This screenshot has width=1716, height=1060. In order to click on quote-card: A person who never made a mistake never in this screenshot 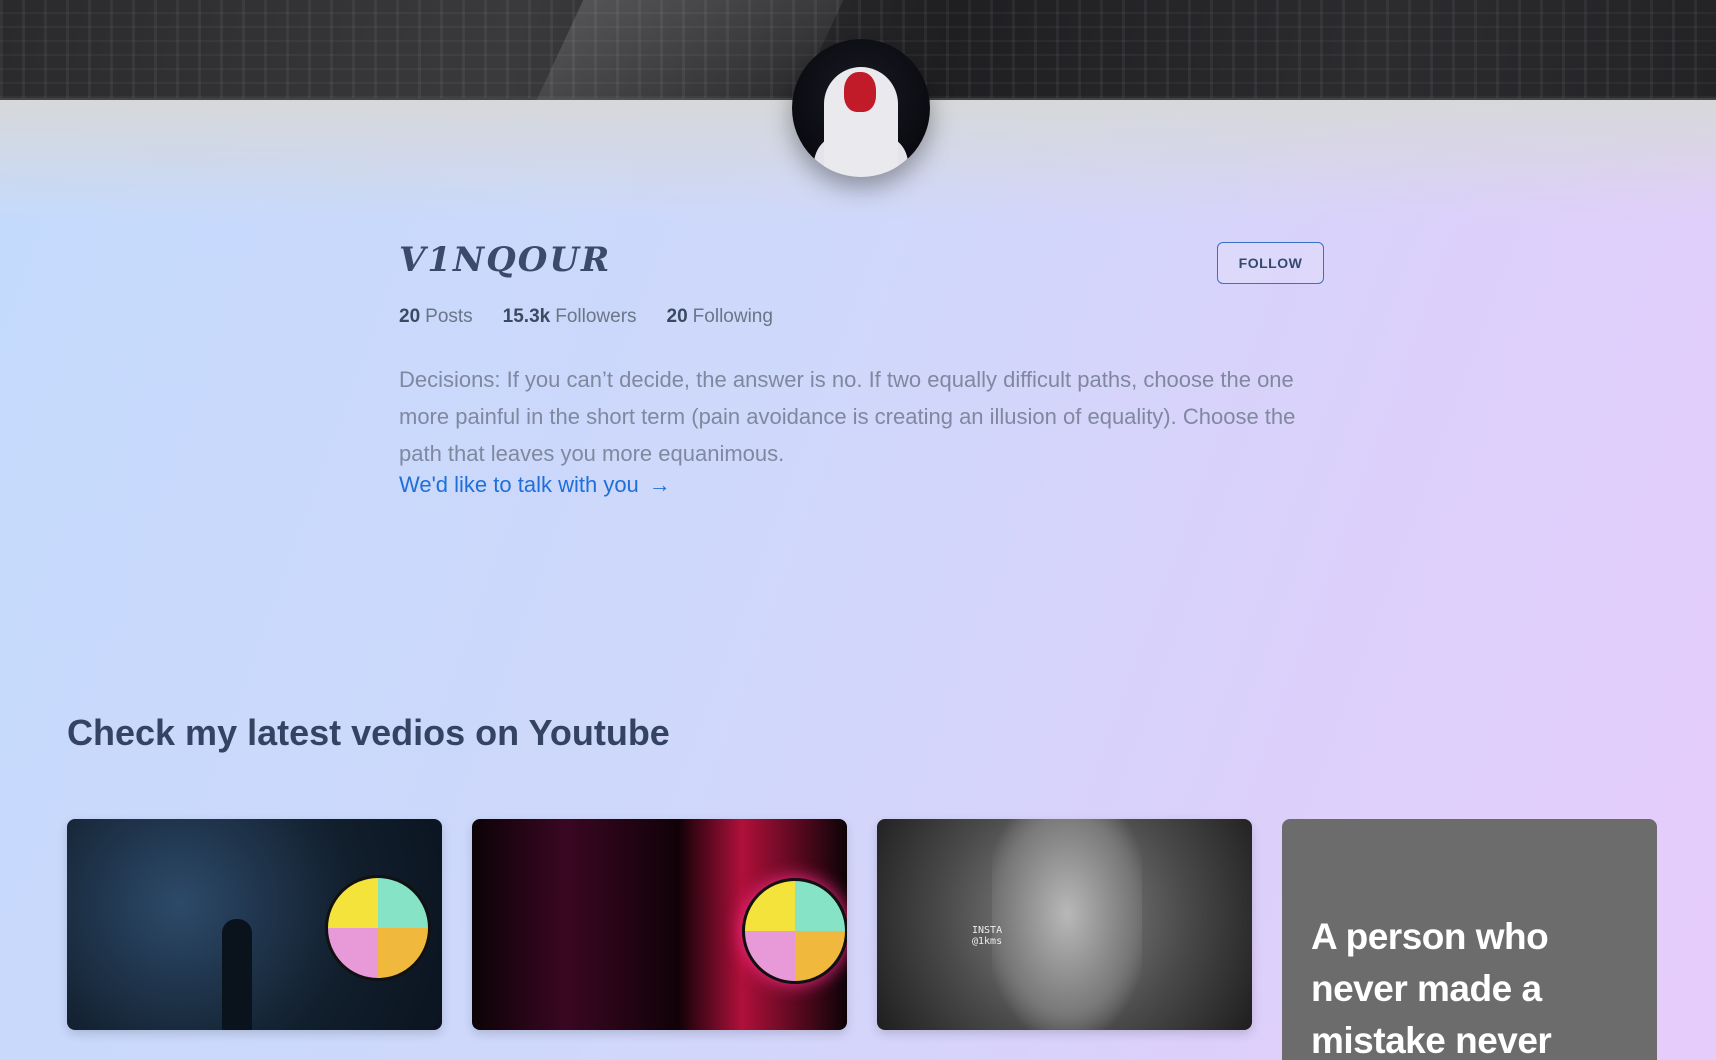, I will do `click(1469, 939)`.